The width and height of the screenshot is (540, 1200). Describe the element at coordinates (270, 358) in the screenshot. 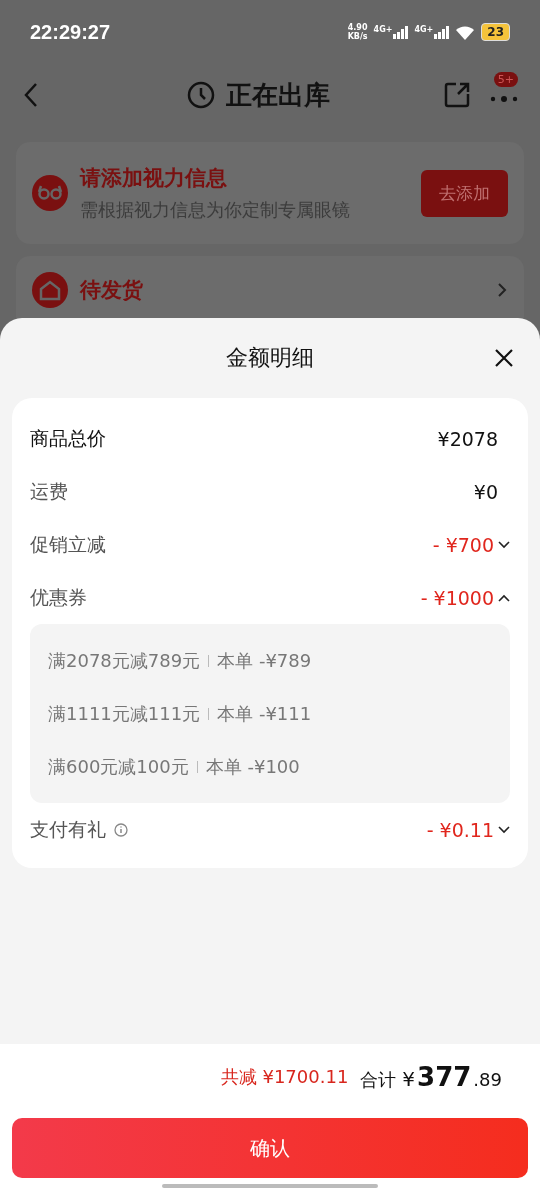

I see `sheet-title: 金额明细` at that location.